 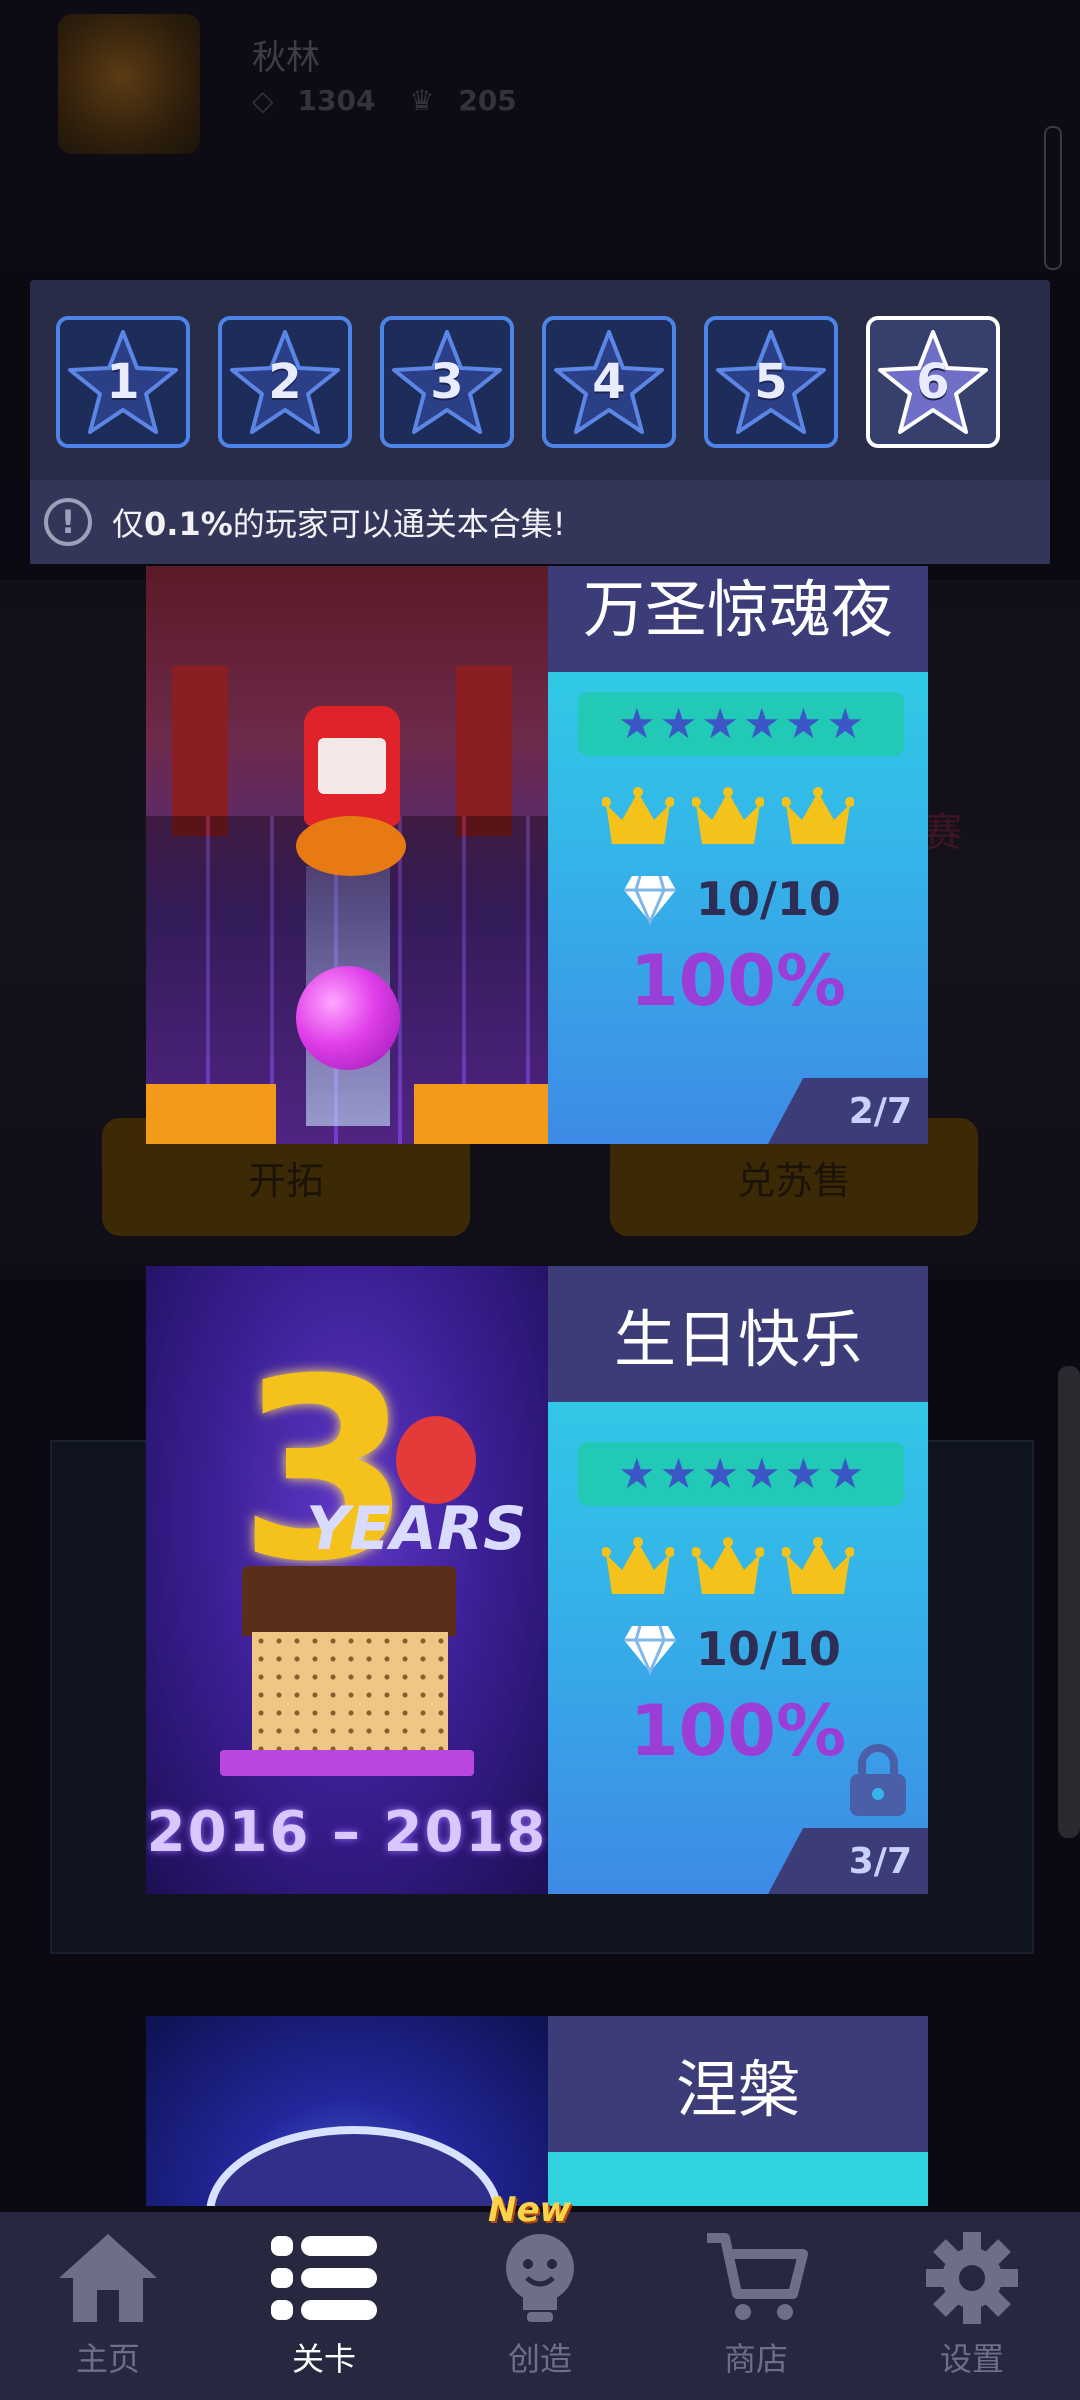 I want to click on level-tile-3: 3, so click(x=447, y=382).